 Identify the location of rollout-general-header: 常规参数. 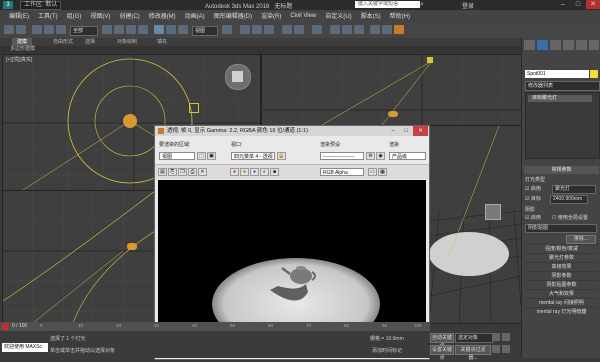
(561, 170).